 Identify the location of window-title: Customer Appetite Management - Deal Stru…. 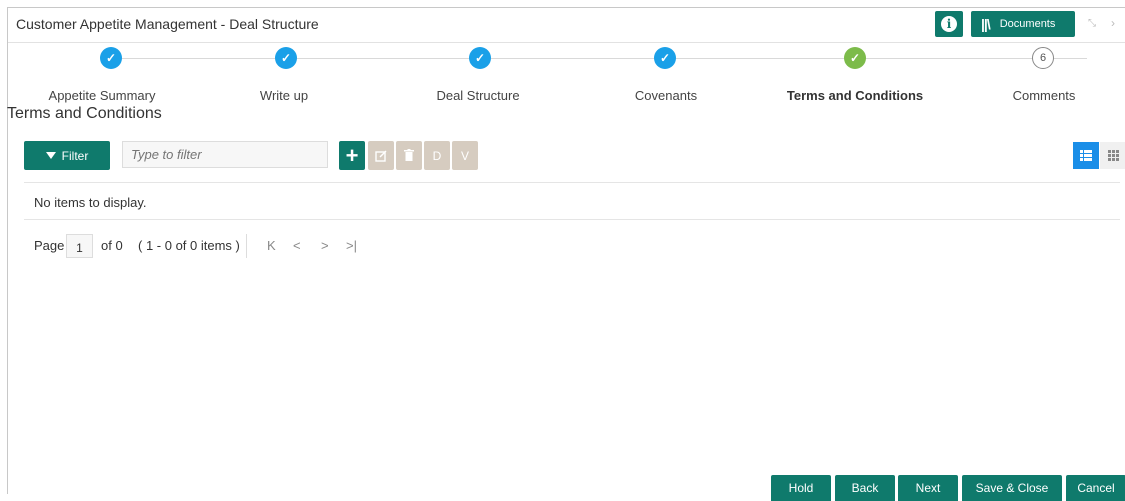
(167, 24).